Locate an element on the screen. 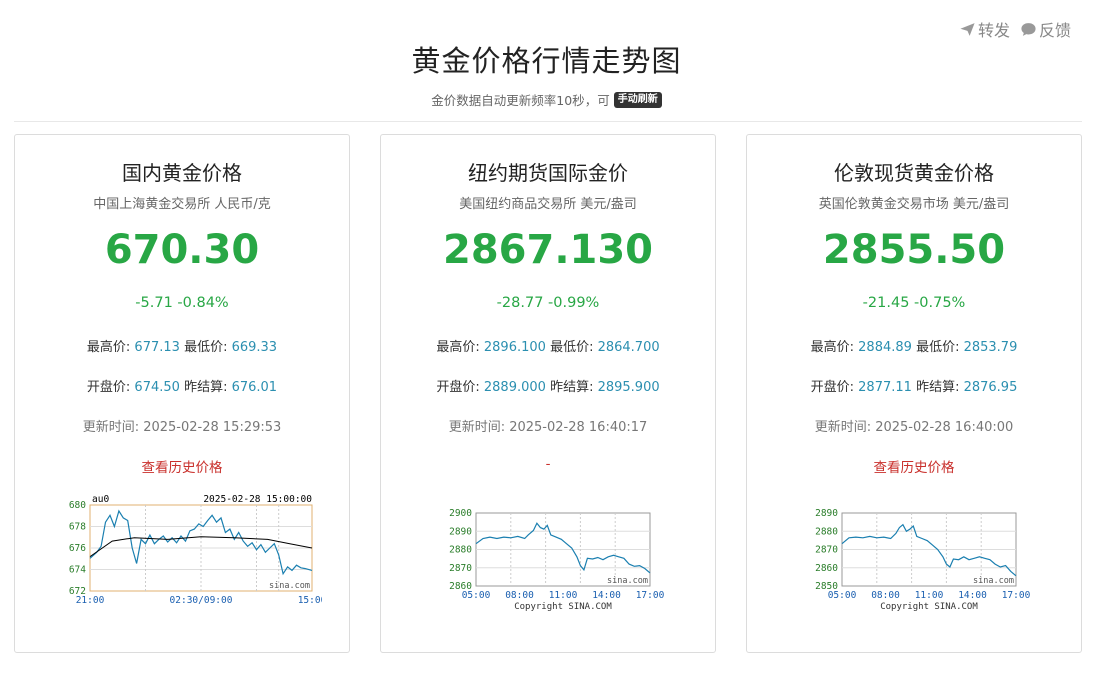 Image resolution: width=1093 pixels, height=688 pixels. y-tick-label: 674 is located at coordinates (77, 570).